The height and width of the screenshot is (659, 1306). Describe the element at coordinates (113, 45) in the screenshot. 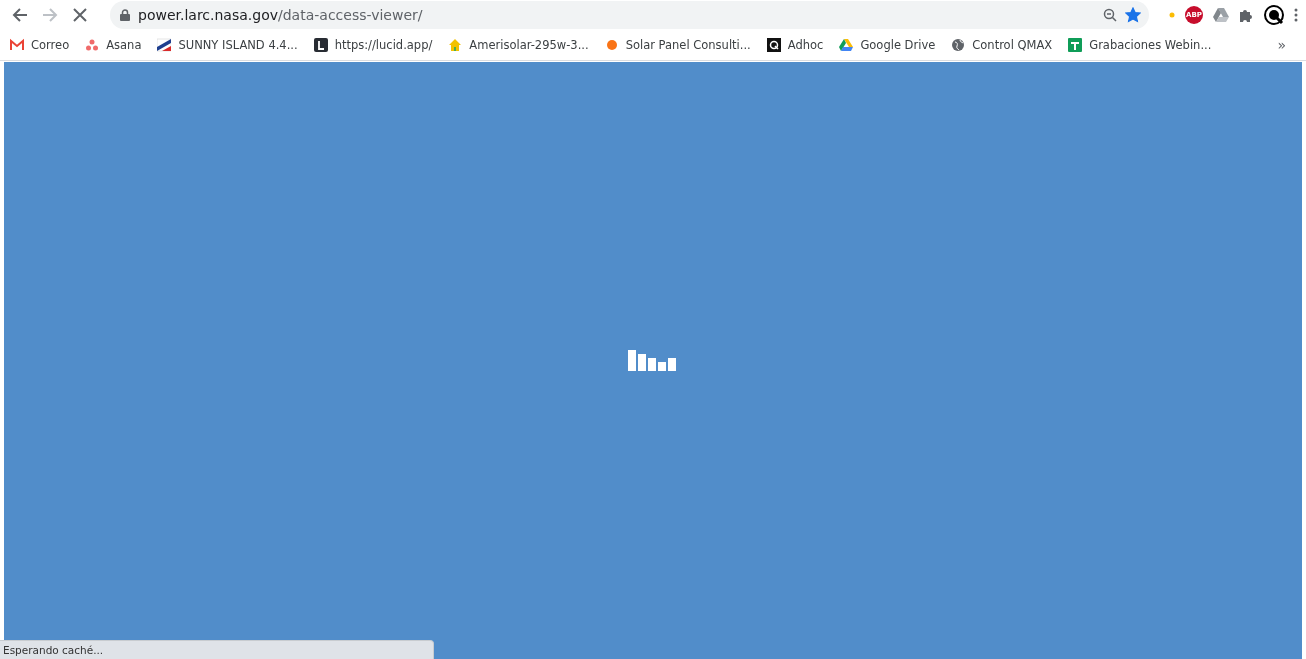

I see `bookmark: Asana` at that location.